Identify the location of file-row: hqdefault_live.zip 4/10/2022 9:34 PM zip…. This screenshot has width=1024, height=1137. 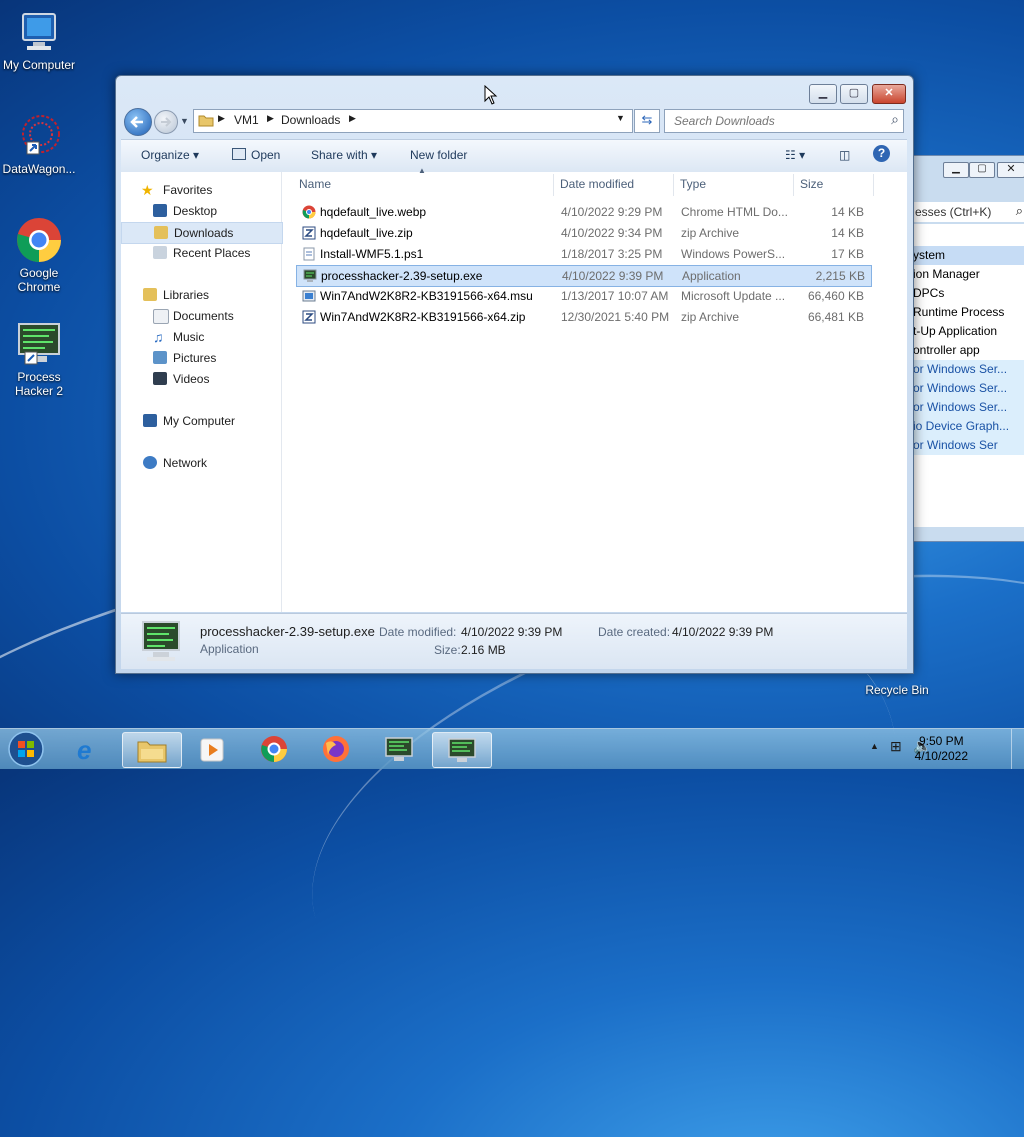
(583, 233).